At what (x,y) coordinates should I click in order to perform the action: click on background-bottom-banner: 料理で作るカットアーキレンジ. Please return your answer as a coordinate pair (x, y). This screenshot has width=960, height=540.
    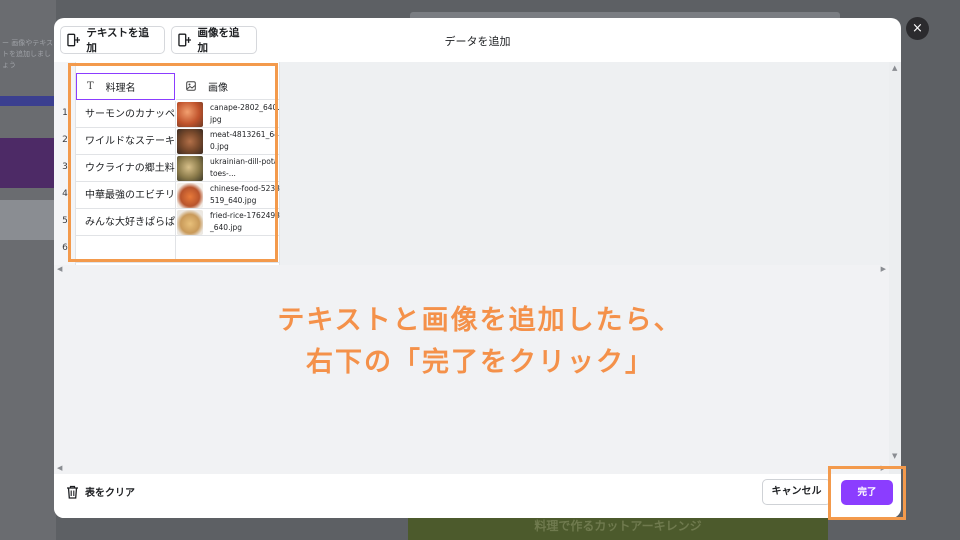
    Looking at the image, I should click on (618, 527).